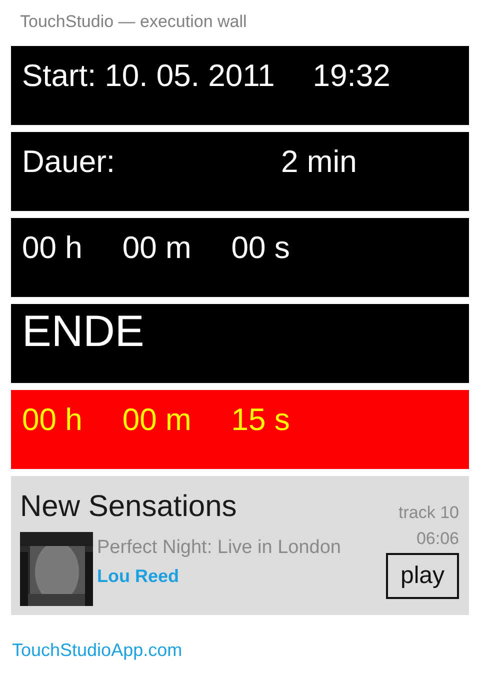 This screenshot has height=696, width=480. Describe the element at coordinates (422, 576) in the screenshot. I see `play-button: play` at that location.